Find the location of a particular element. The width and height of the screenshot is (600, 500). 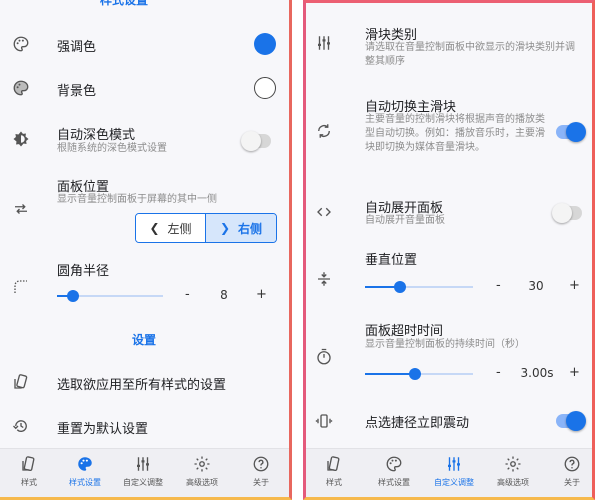

auto-dark-mode-toggle is located at coordinates (256, 141).